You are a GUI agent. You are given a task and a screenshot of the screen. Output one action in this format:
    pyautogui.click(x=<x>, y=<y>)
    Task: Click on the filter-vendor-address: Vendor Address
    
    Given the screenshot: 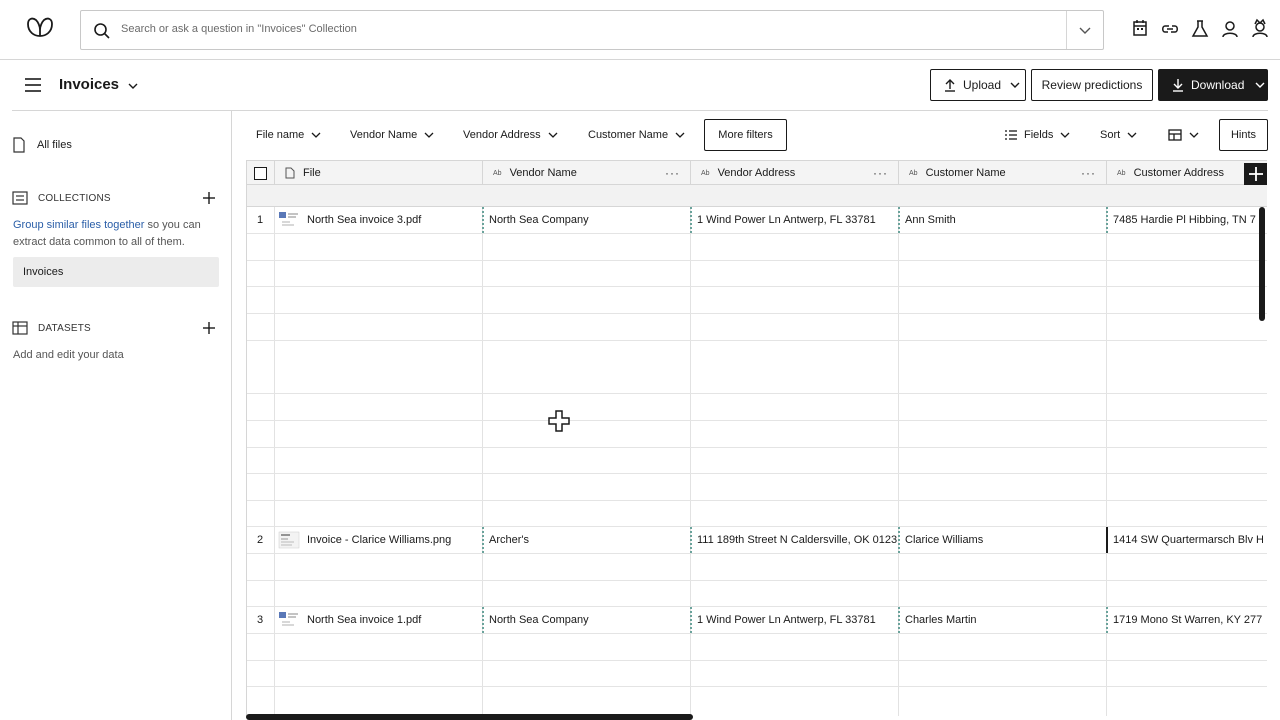 What is the action you would take?
    pyautogui.click(x=511, y=135)
    